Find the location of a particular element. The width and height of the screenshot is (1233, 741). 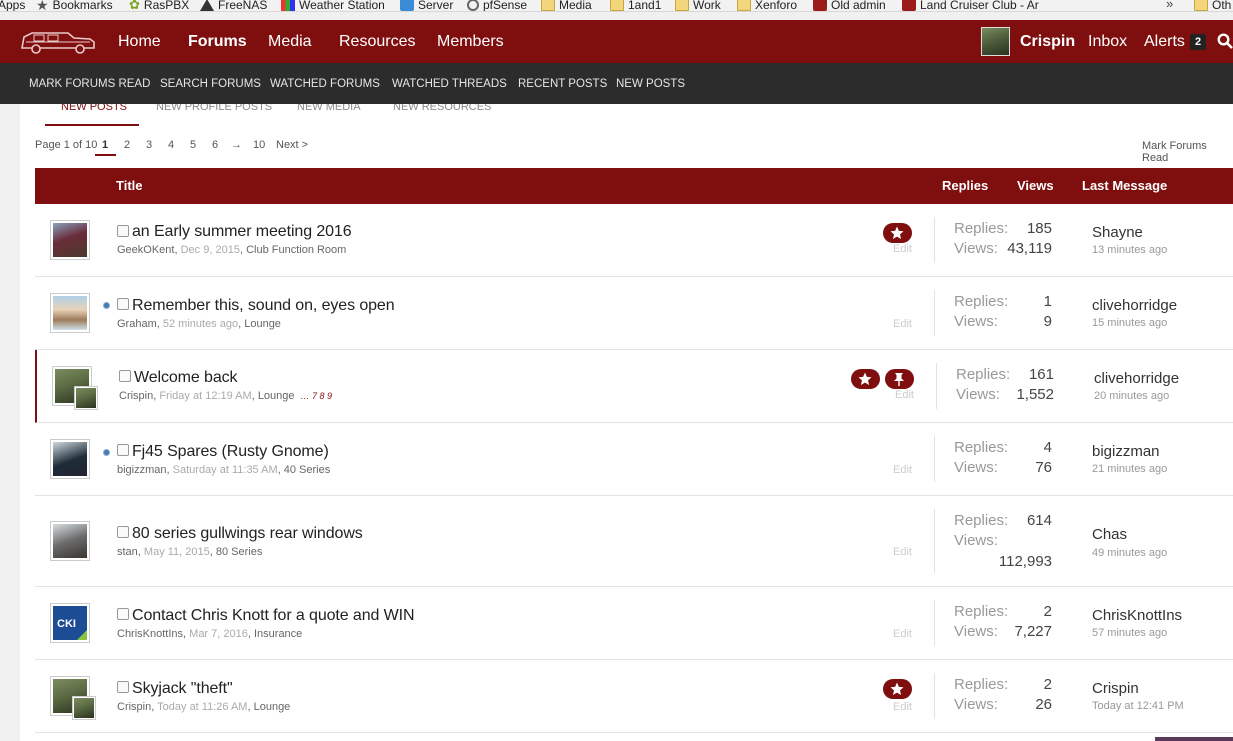

last-message-user: bigizzman is located at coordinates (1126, 451).